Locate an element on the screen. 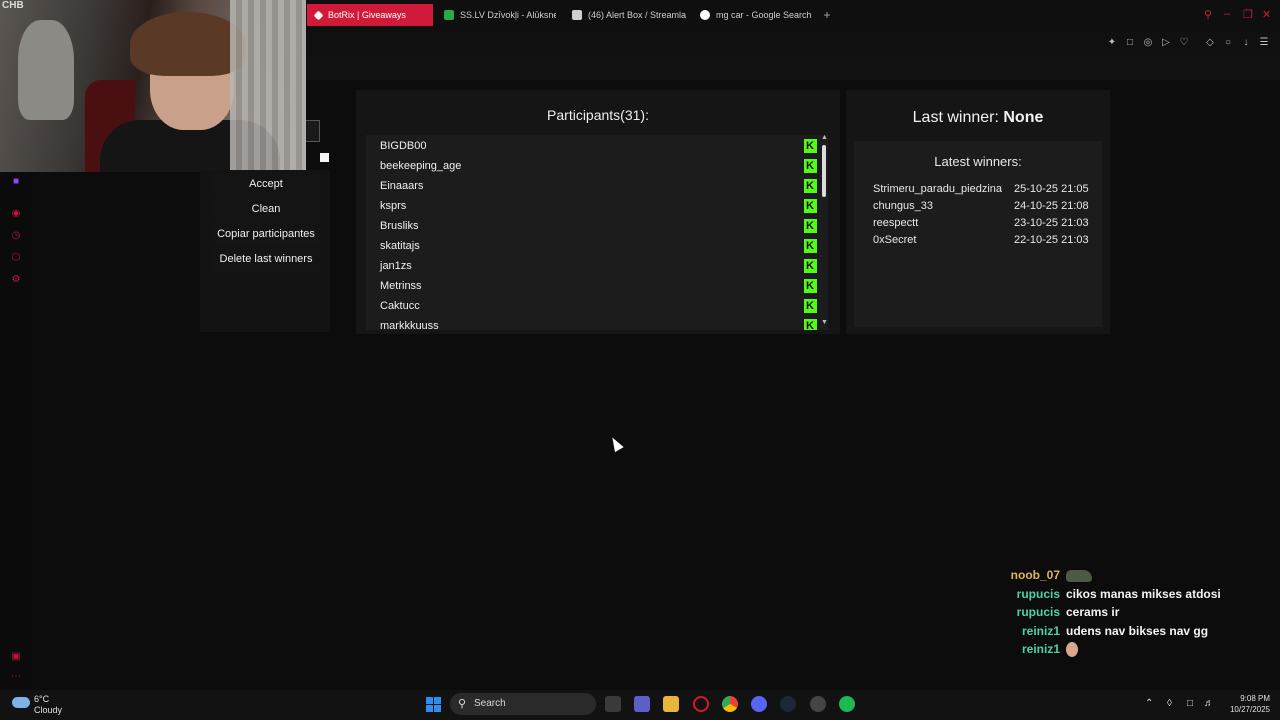 This screenshot has height=720, width=1280. participants-title: Participants(31): is located at coordinates (598, 115).